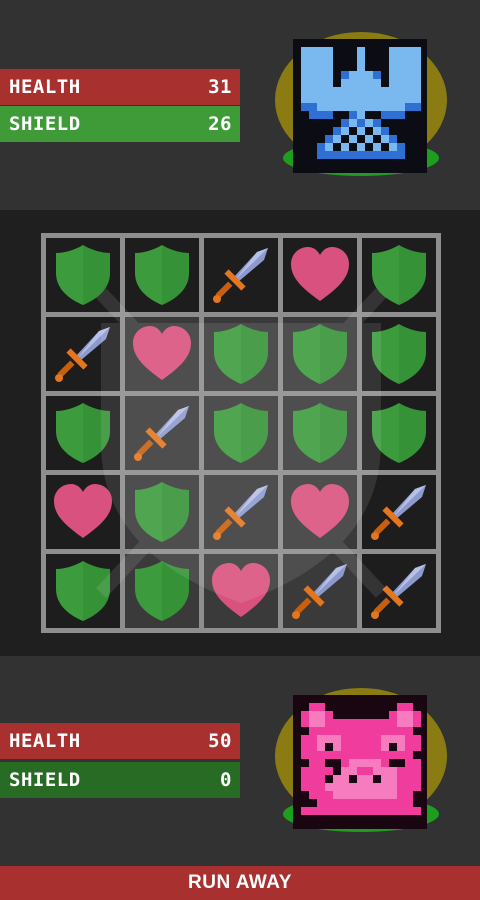  Describe the element at coordinates (120, 124) in the screenshot. I see `enemy-shield-bar: SHIELD 26` at that location.